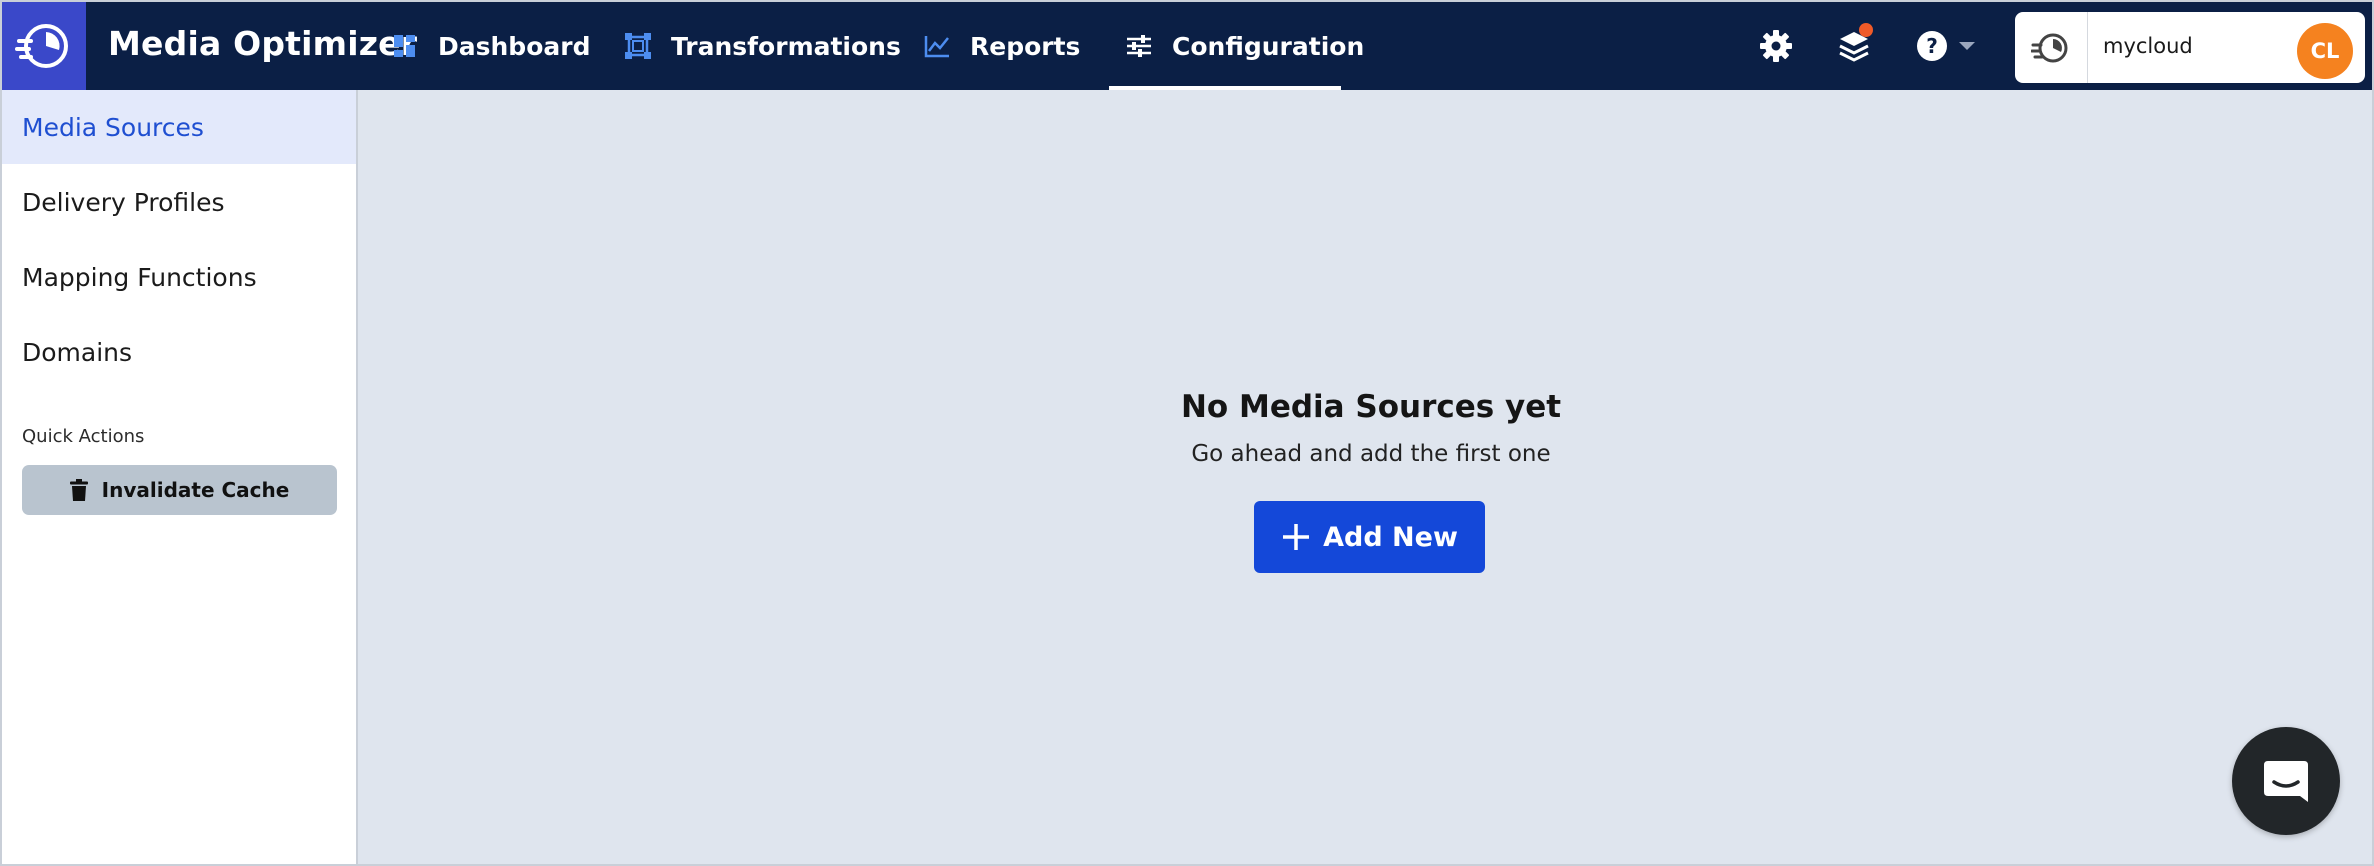 The height and width of the screenshot is (866, 2374). I want to click on account-switcher: mycloud CL, so click(2190, 47).